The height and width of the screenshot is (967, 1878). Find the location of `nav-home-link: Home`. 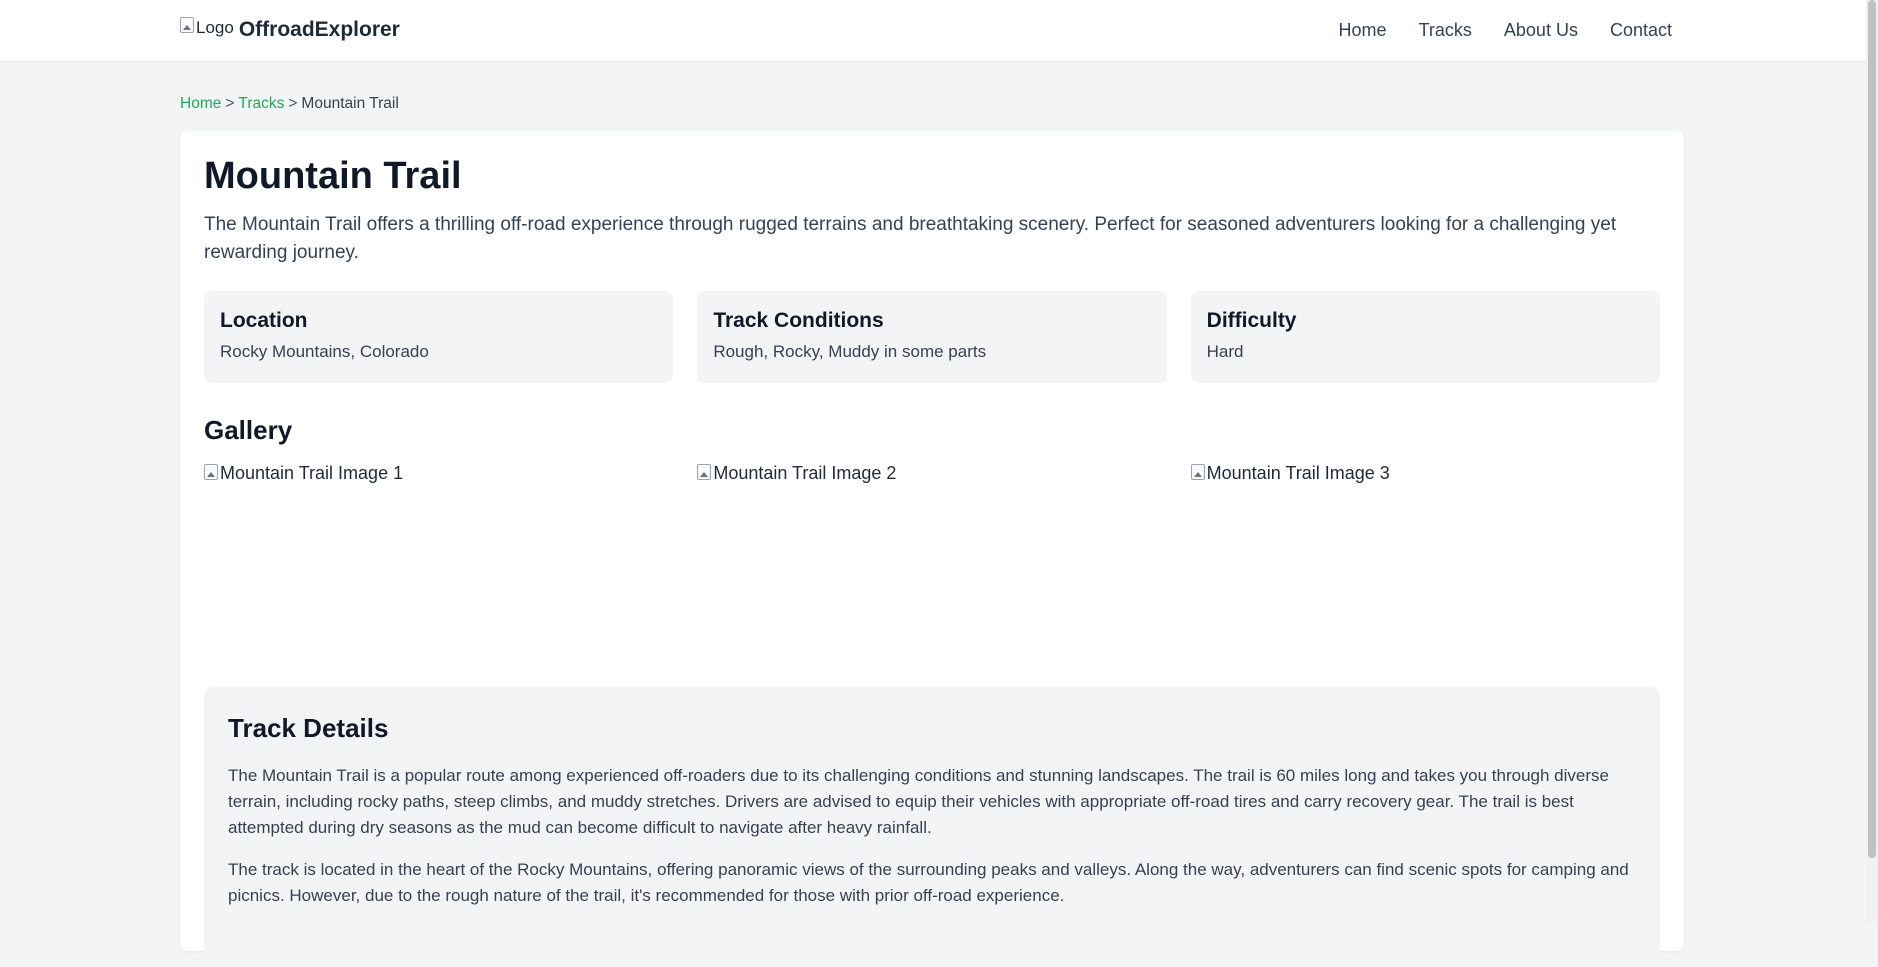

nav-home-link: Home is located at coordinates (1363, 30).